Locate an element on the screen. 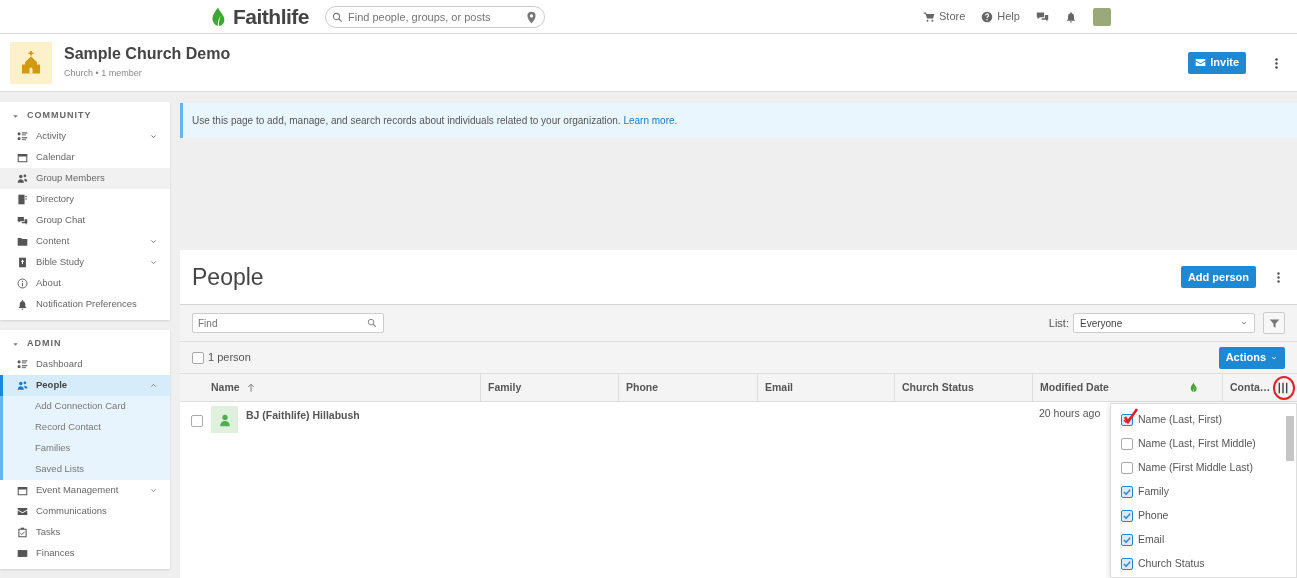 Image resolution: width=1297 pixels, height=578 pixels. directory-icon is located at coordinates (22, 199).